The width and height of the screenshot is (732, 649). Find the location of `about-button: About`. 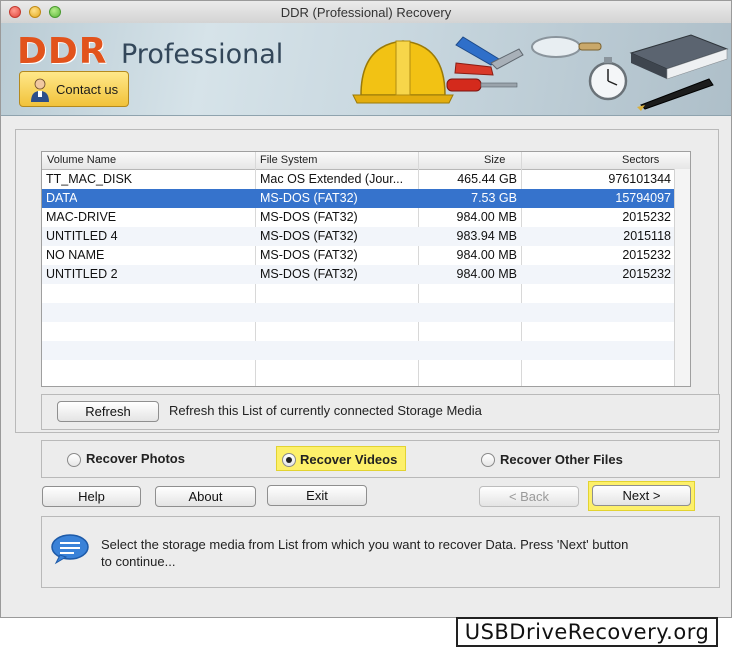

about-button: About is located at coordinates (205, 496).